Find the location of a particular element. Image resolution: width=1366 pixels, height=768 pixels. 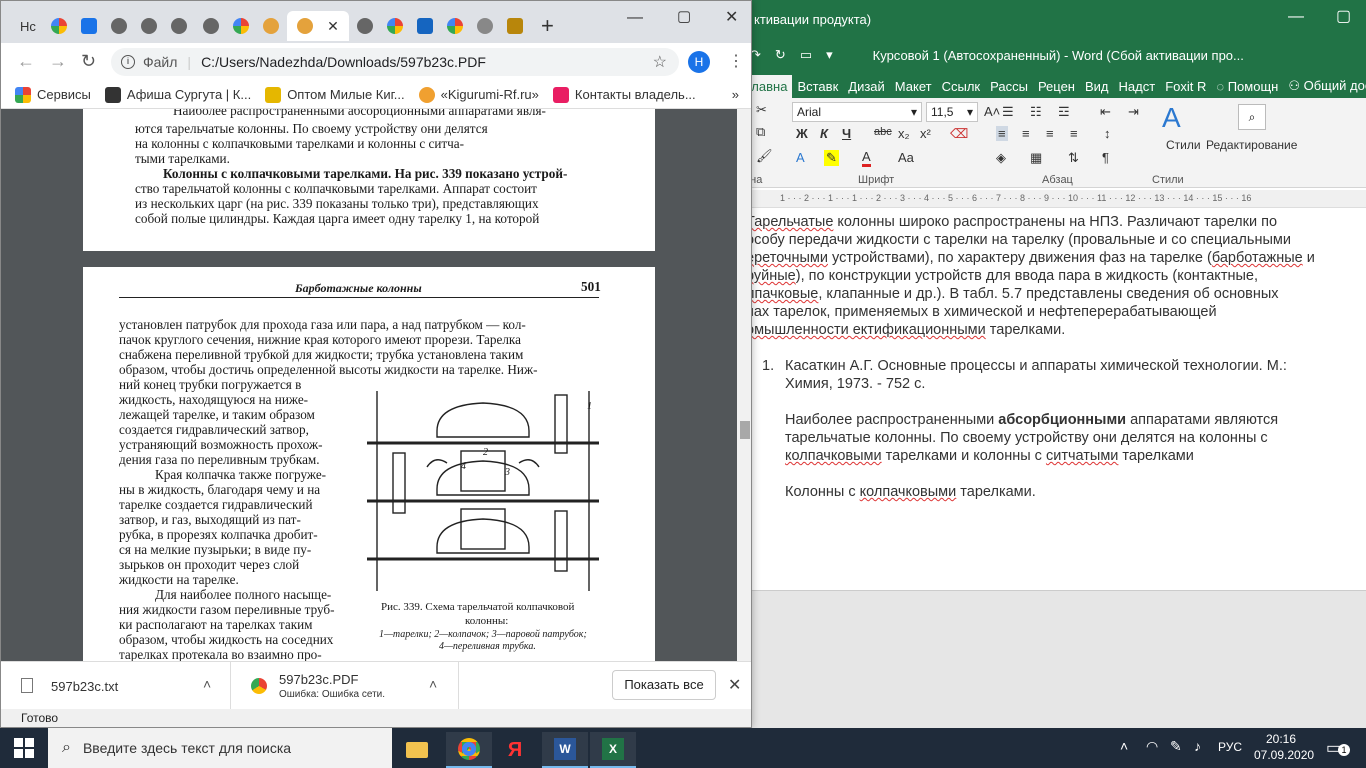

chrome-taskbar-icon is located at coordinates (469, 750).